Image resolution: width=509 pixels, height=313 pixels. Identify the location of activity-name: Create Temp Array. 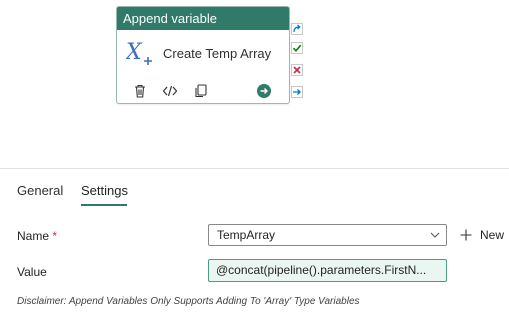
(217, 53).